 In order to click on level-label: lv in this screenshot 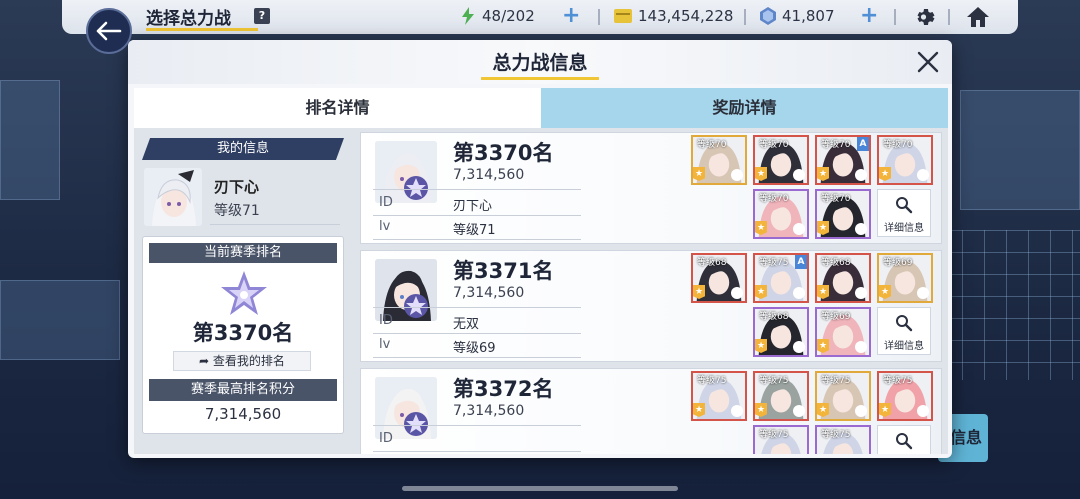, I will do `click(385, 344)`.